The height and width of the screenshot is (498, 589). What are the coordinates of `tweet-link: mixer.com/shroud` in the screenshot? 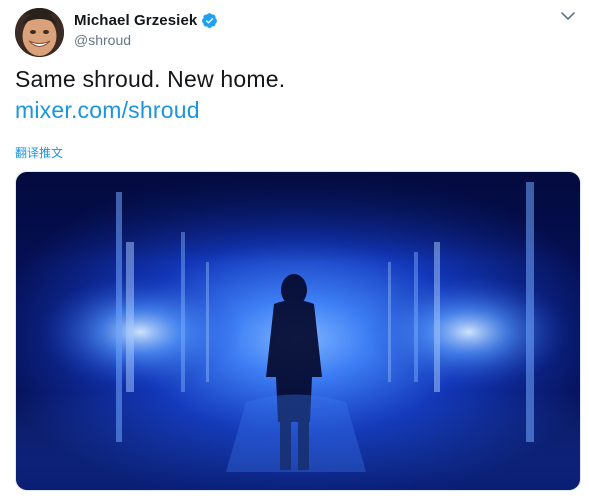 It's located at (107, 110).